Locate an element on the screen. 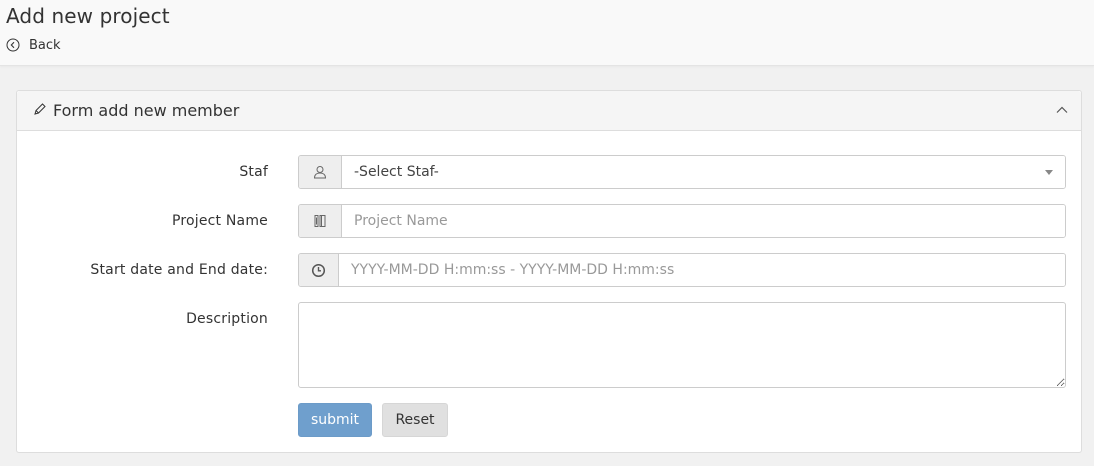 The width and height of the screenshot is (1094, 466). clock-icon is located at coordinates (319, 270).